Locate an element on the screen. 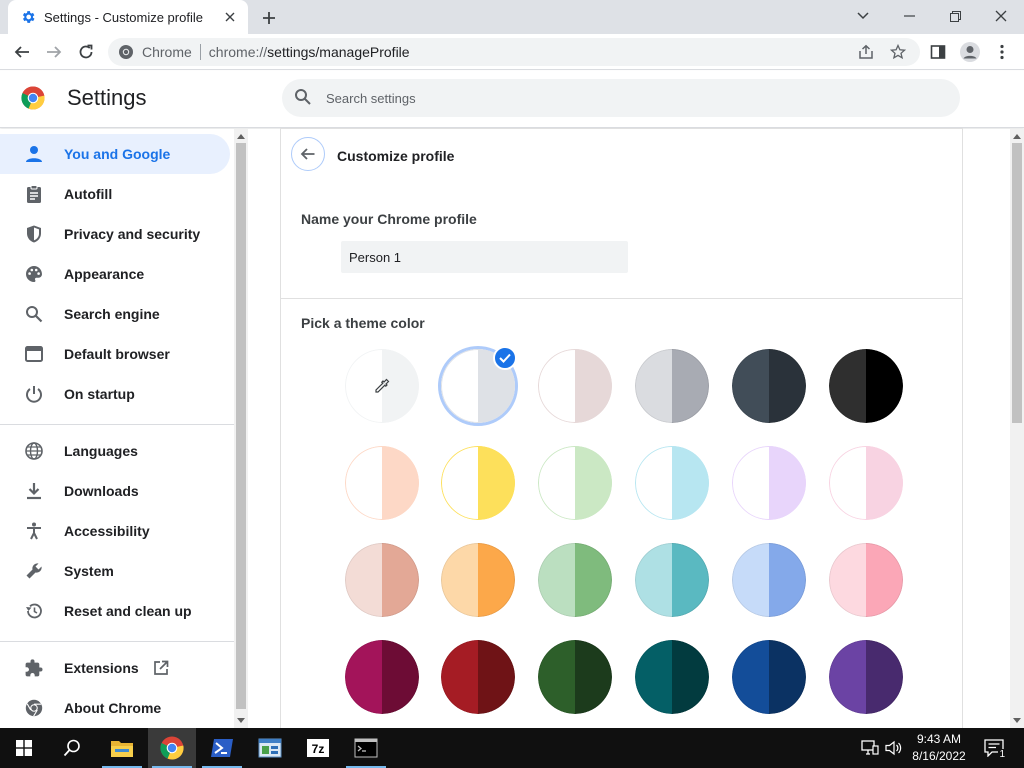 This screenshot has width=1024, height=768. sidebar-item-label: You and Google is located at coordinates (117, 154).